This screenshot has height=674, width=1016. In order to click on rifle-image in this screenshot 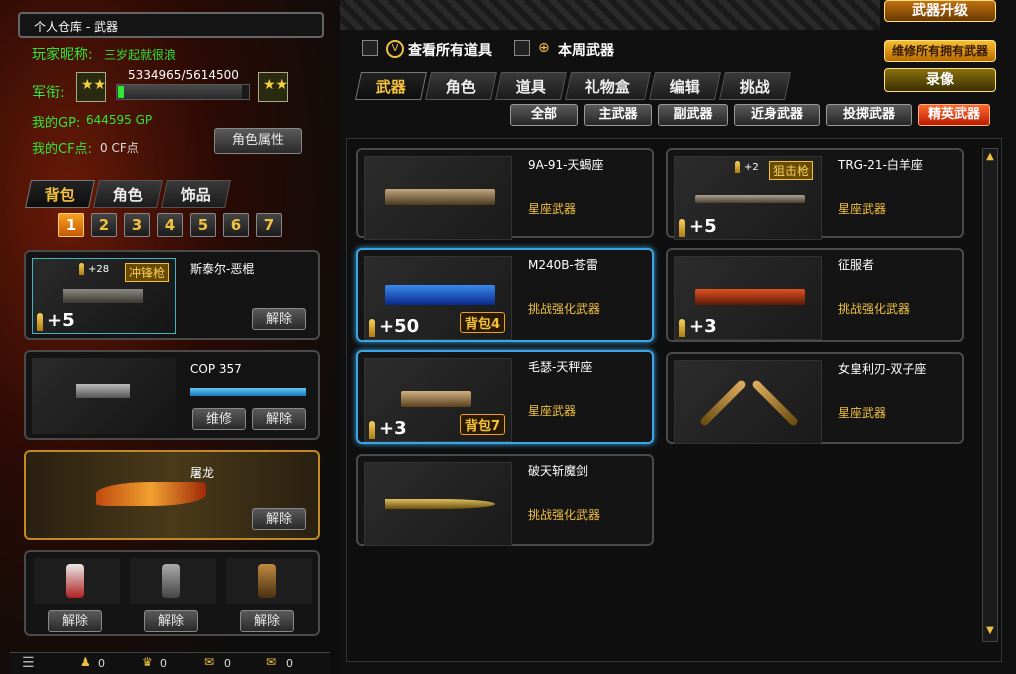, I will do `click(750, 297)`.